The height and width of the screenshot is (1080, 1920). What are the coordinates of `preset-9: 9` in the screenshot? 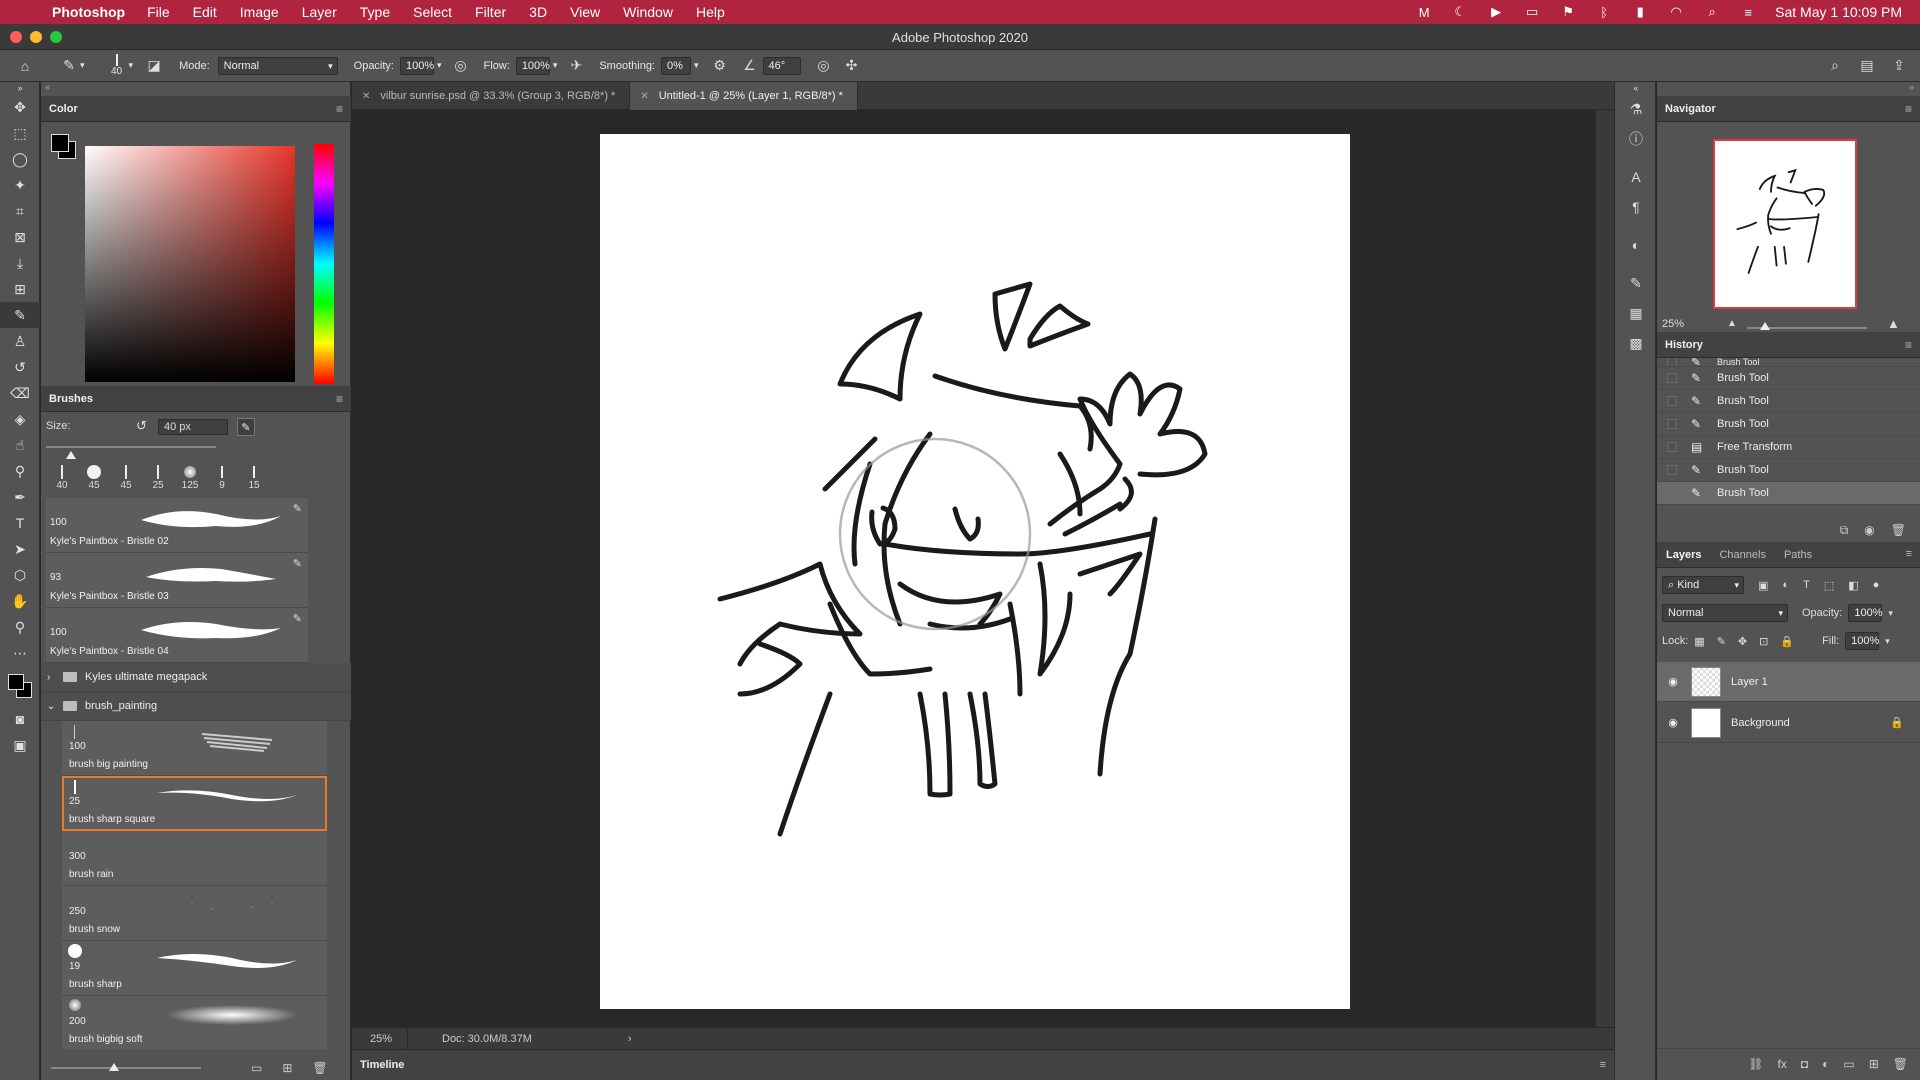 It's located at (222, 477).